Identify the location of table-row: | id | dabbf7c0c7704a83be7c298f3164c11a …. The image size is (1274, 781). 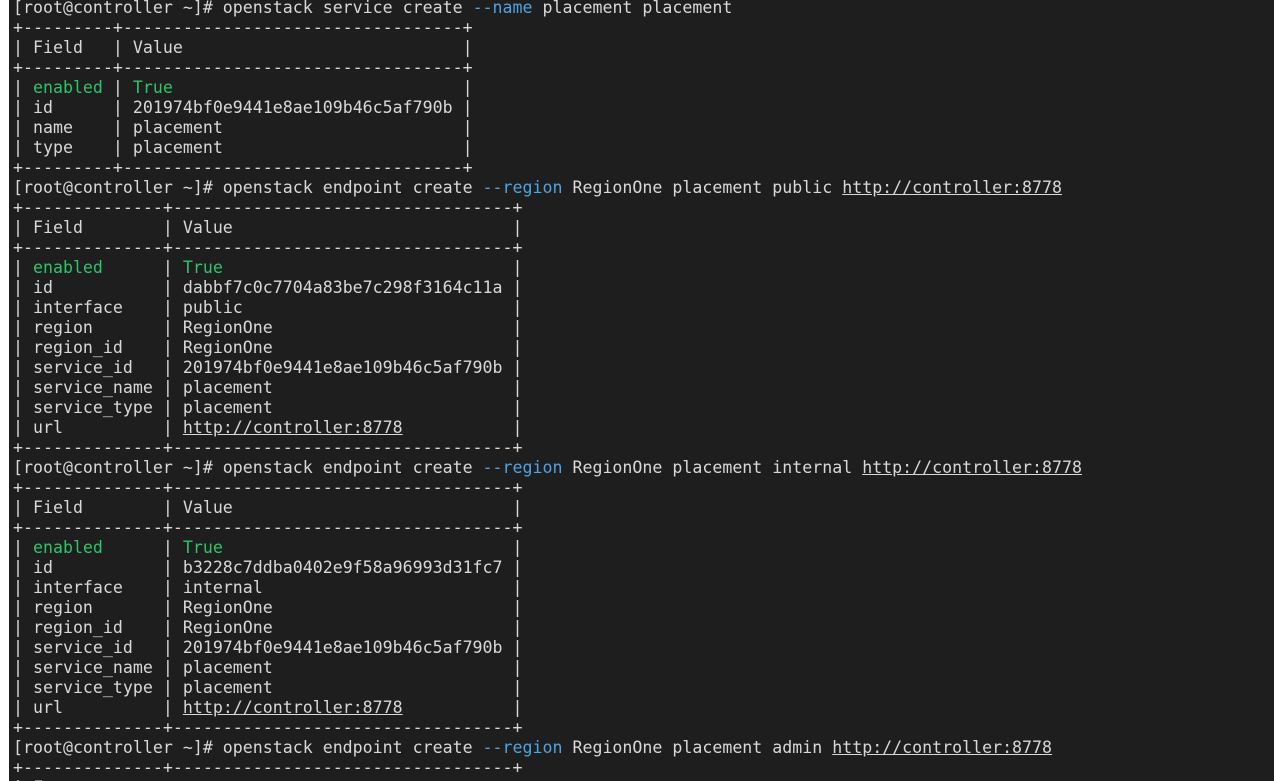
(268, 287).